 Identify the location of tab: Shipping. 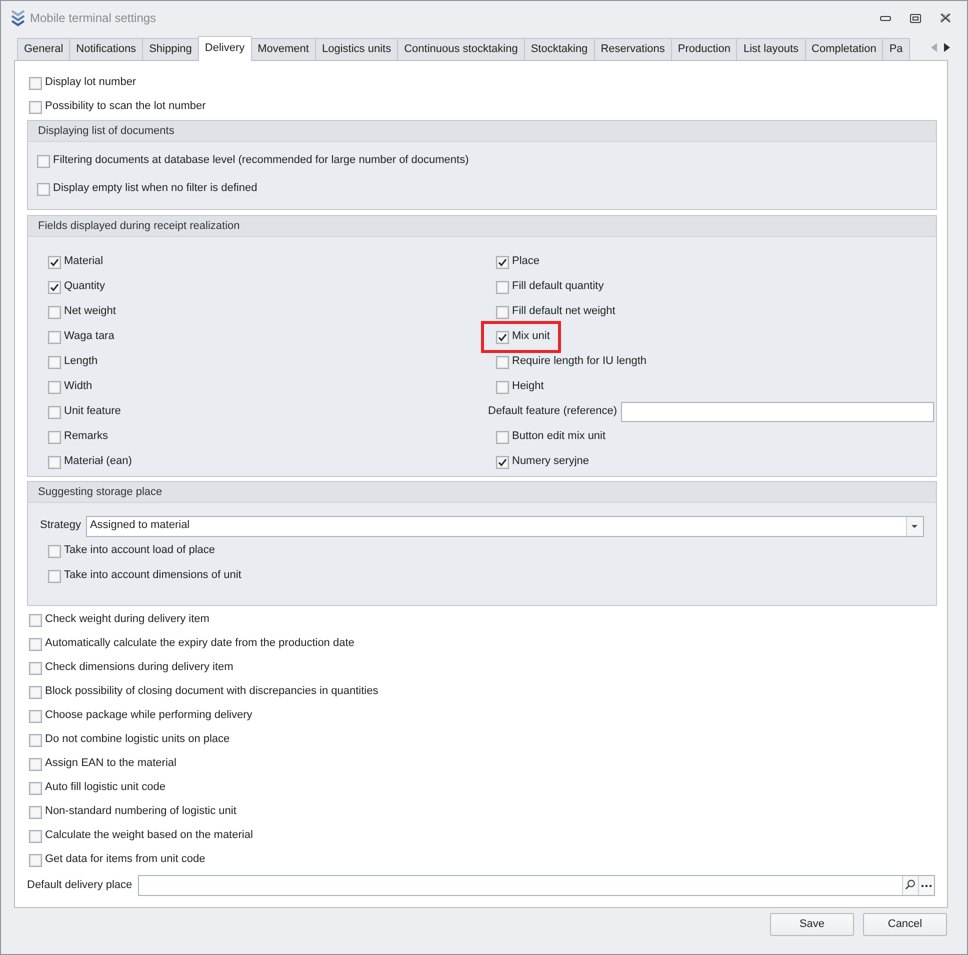
(170, 49).